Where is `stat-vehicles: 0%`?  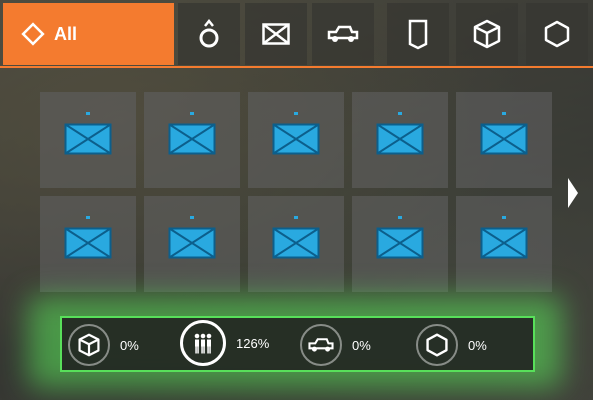
stat-vehicles: 0% is located at coordinates (335, 345).